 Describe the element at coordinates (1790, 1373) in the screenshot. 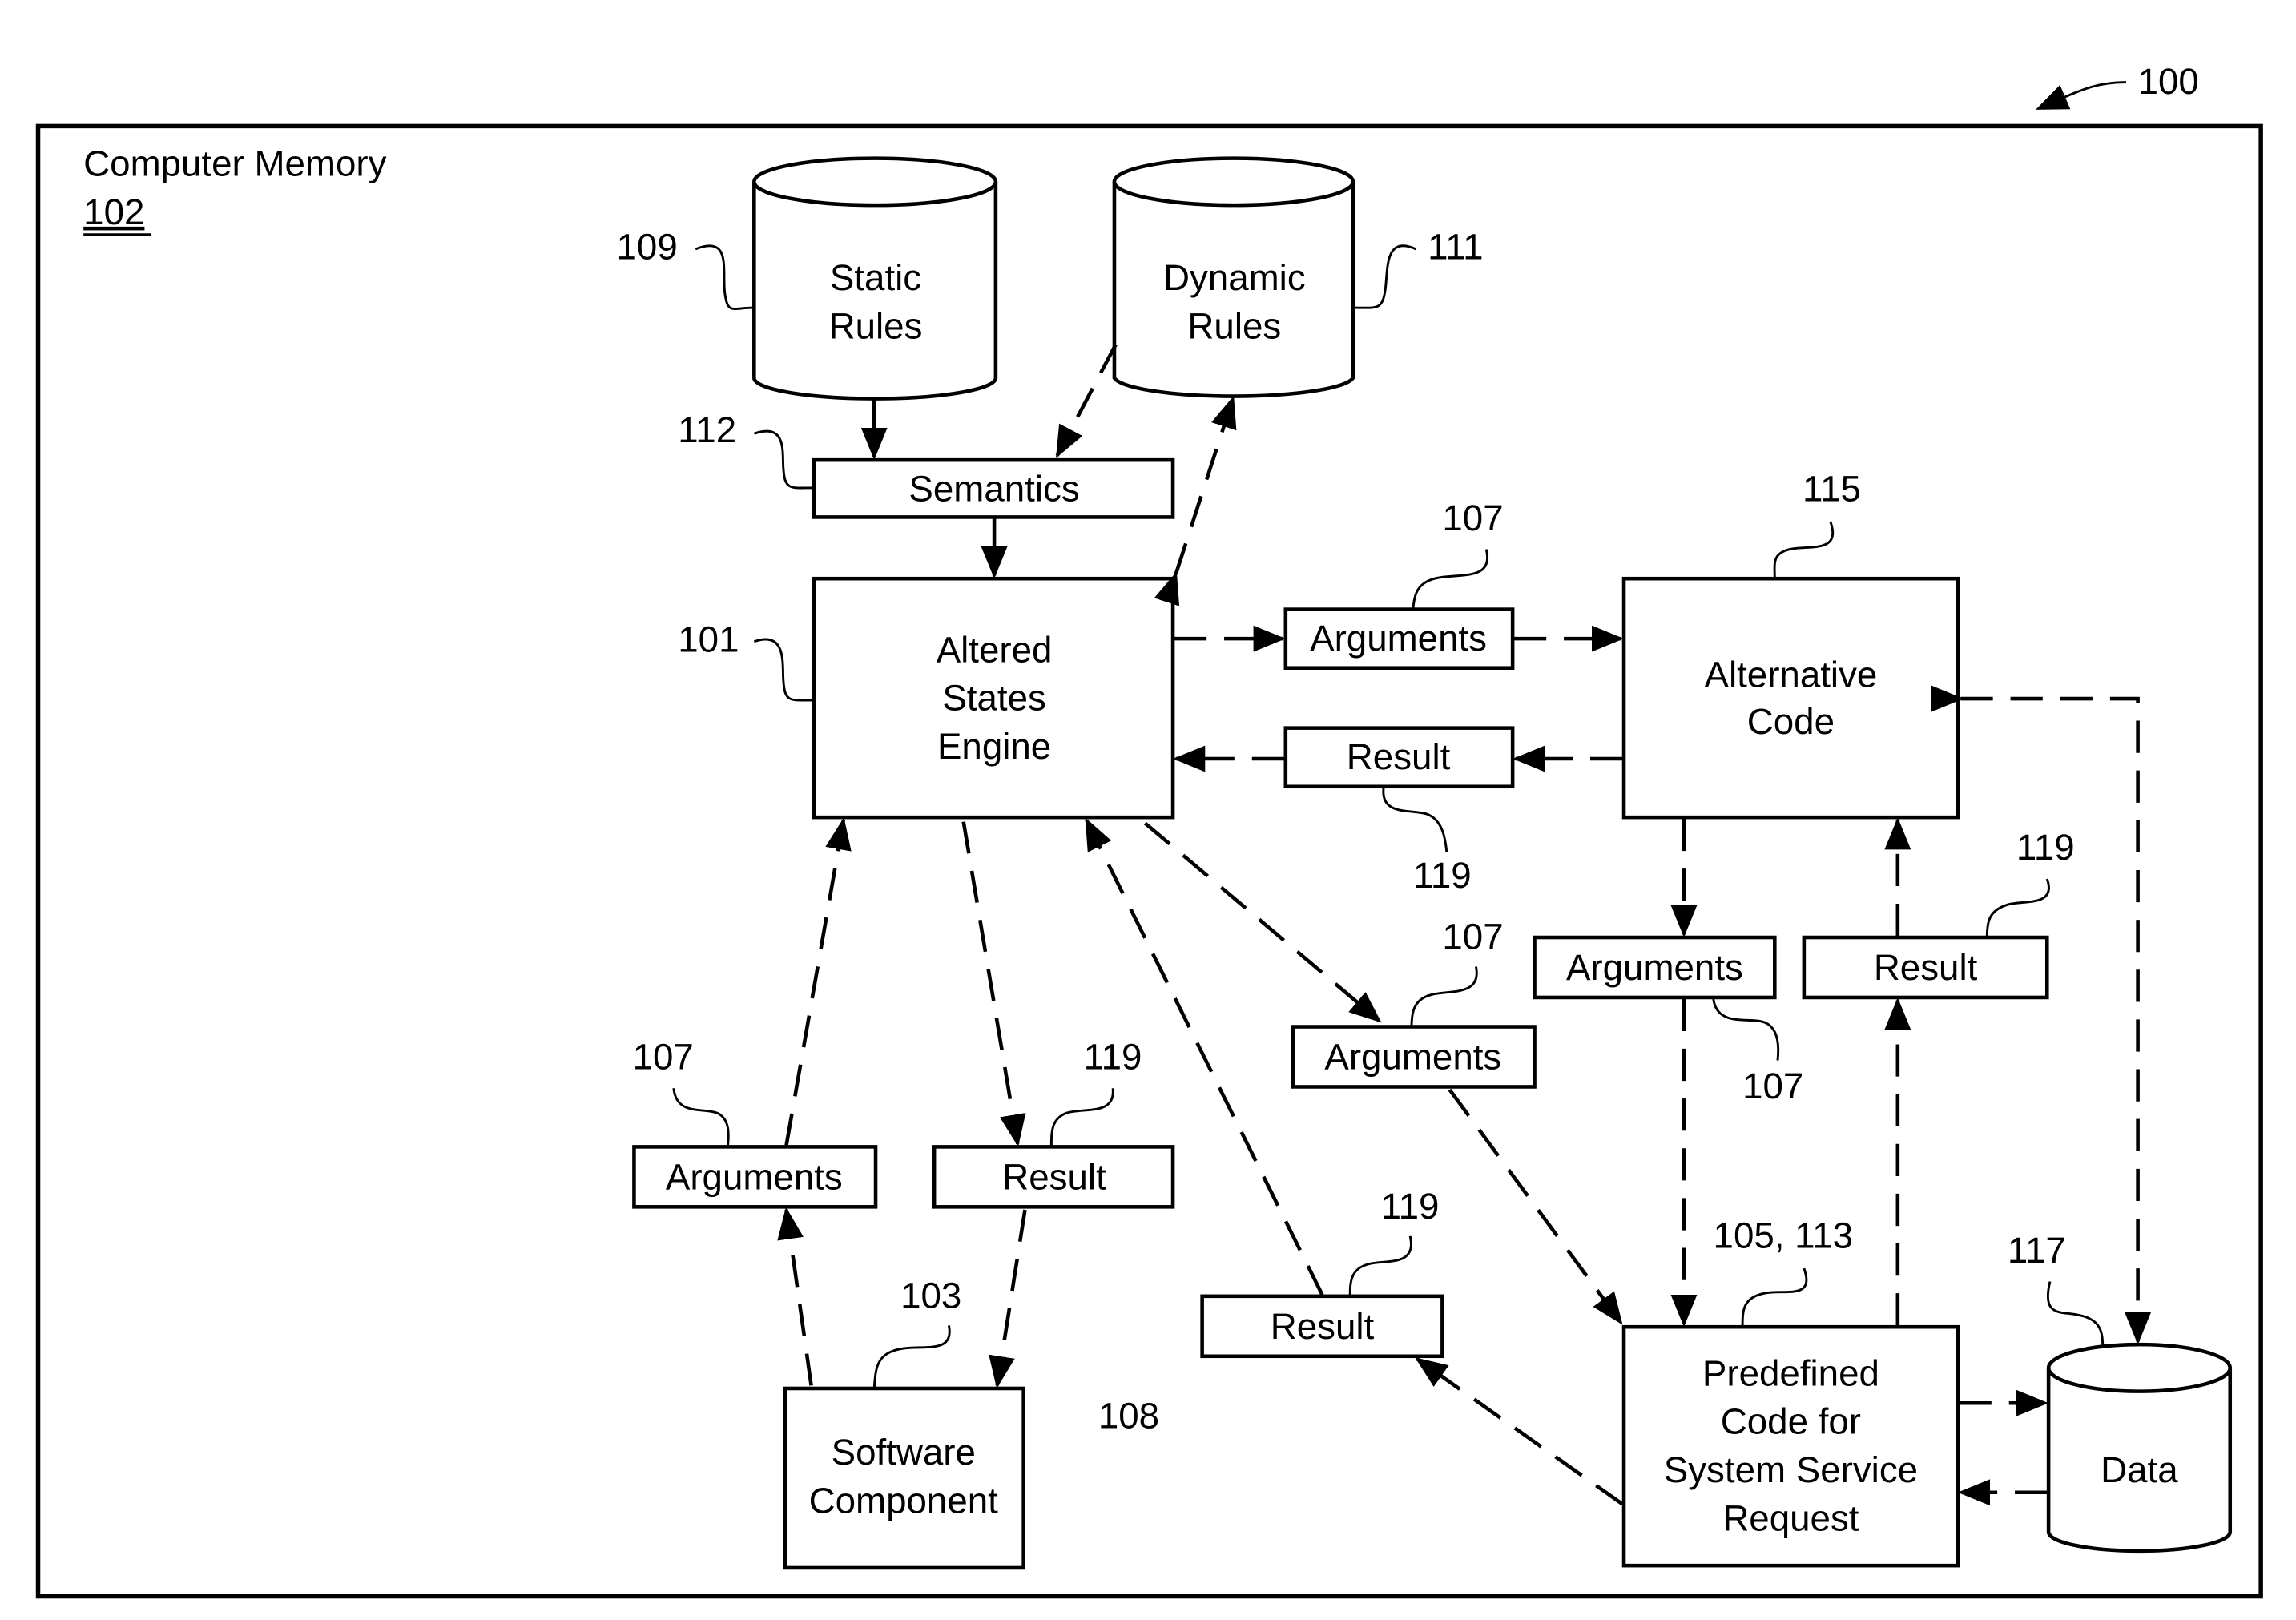

I see `predefined-line-1: Predefined` at that location.